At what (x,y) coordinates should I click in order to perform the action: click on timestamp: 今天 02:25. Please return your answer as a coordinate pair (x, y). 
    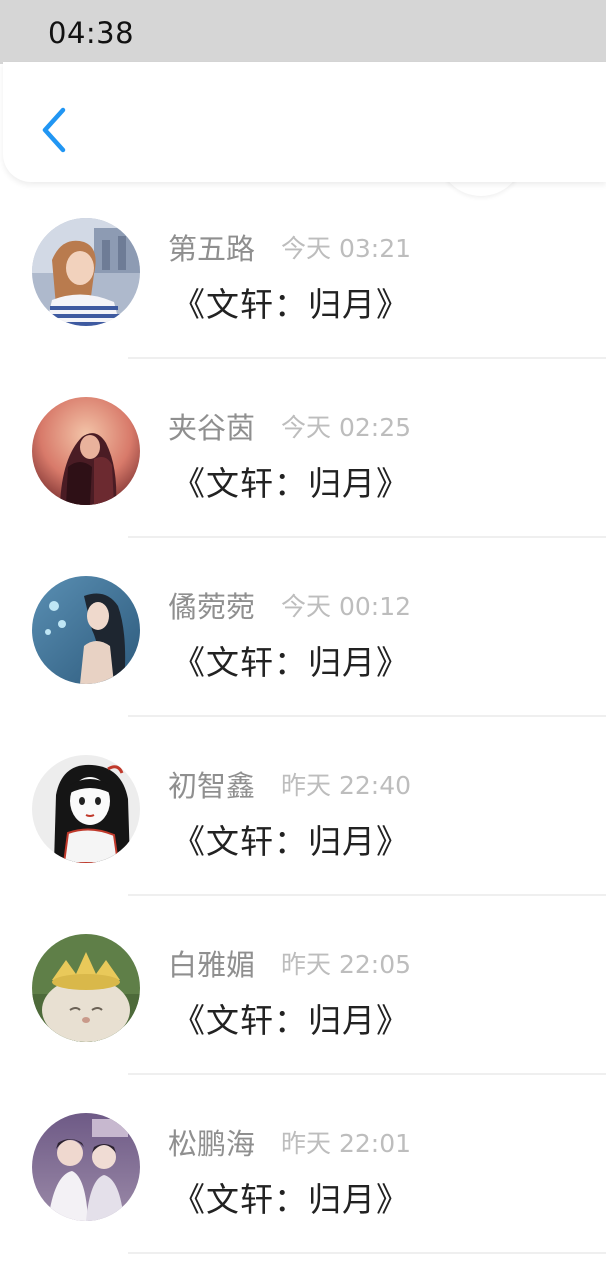
    Looking at the image, I should click on (346, 427).